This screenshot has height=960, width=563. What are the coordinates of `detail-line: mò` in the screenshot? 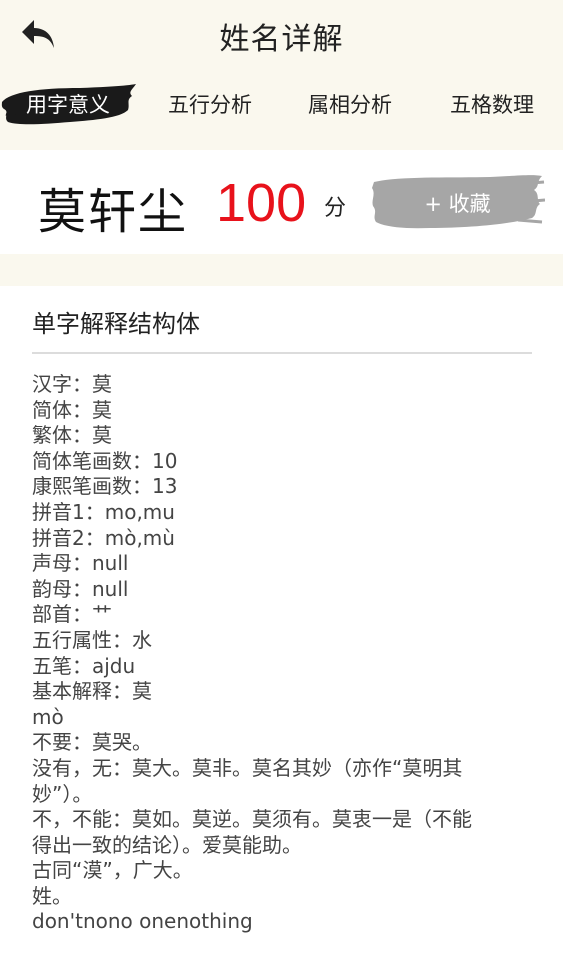 It's located at (48, 716).